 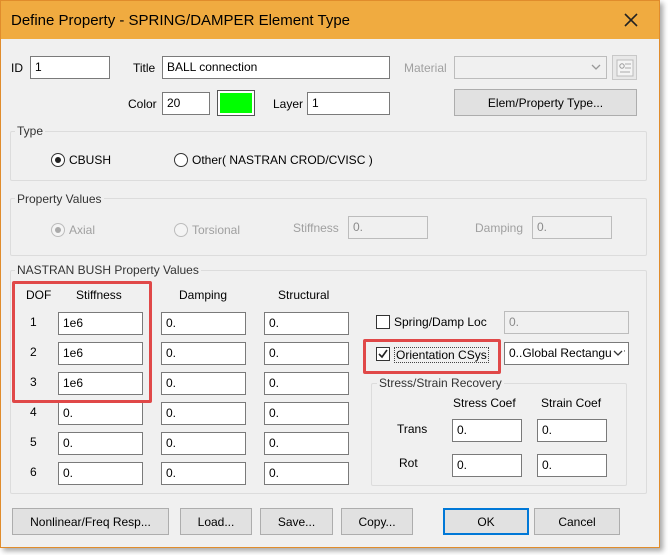 What do you see at coordinates (412, 429) in the screenshot?
I see `trans-label: Trans` at bounding box center [412, 429].